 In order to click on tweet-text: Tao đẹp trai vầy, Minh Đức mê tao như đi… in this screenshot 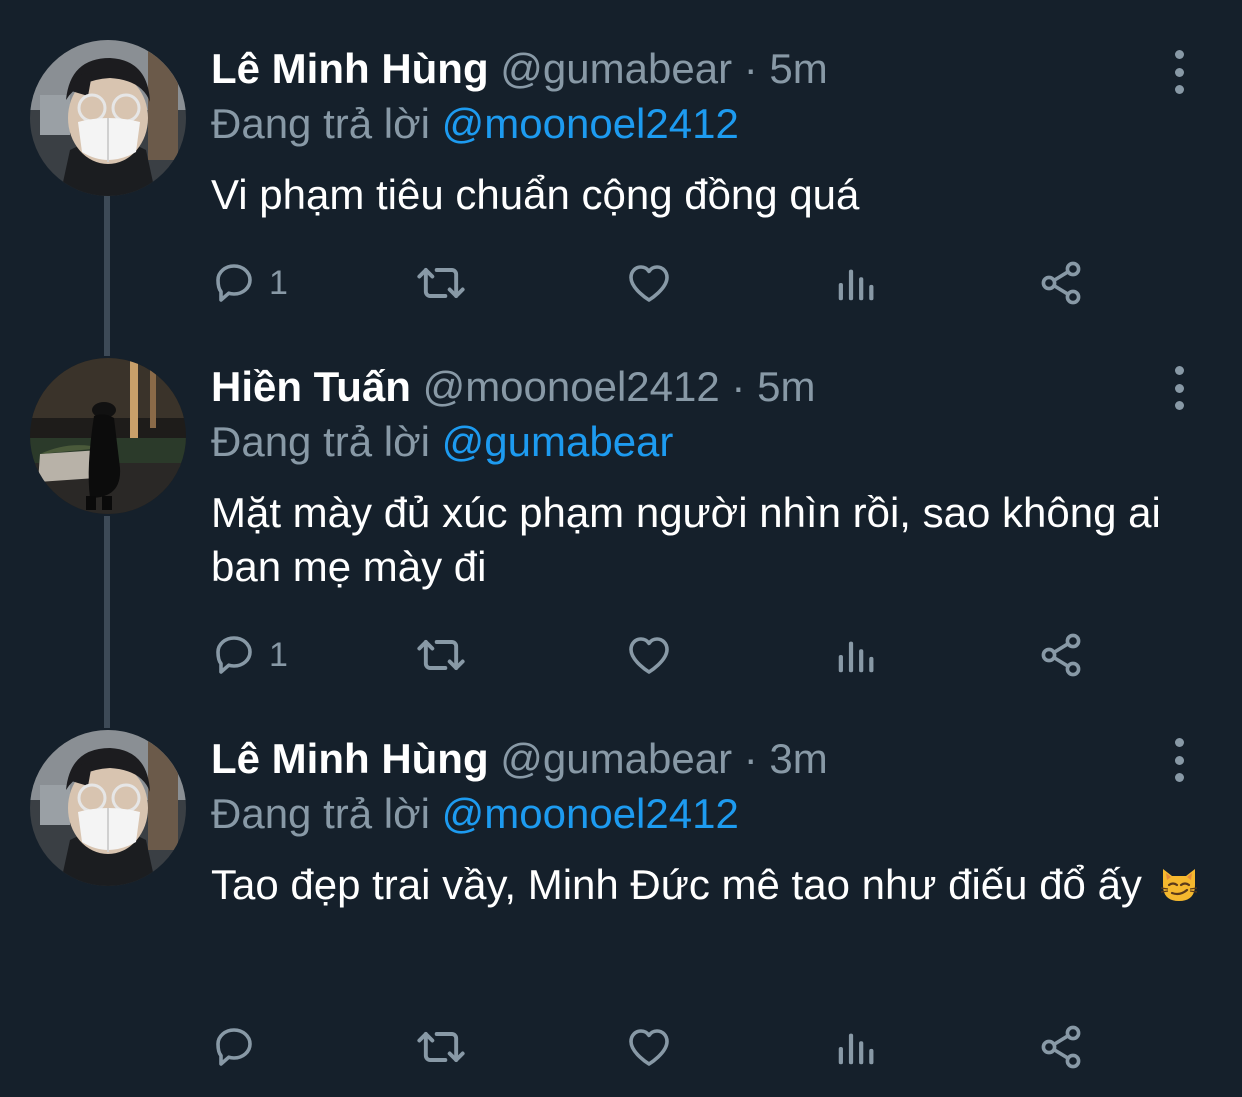, I will do `click(706, 885)`.